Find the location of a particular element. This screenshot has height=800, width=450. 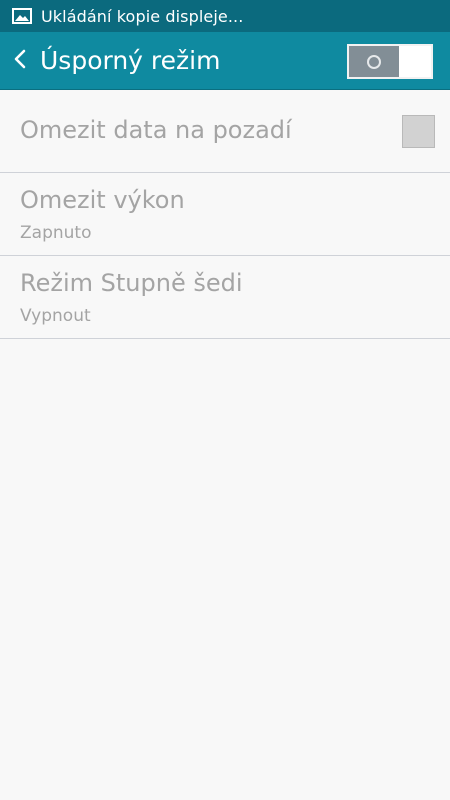

image-icon is located at coordinates (22, 16).